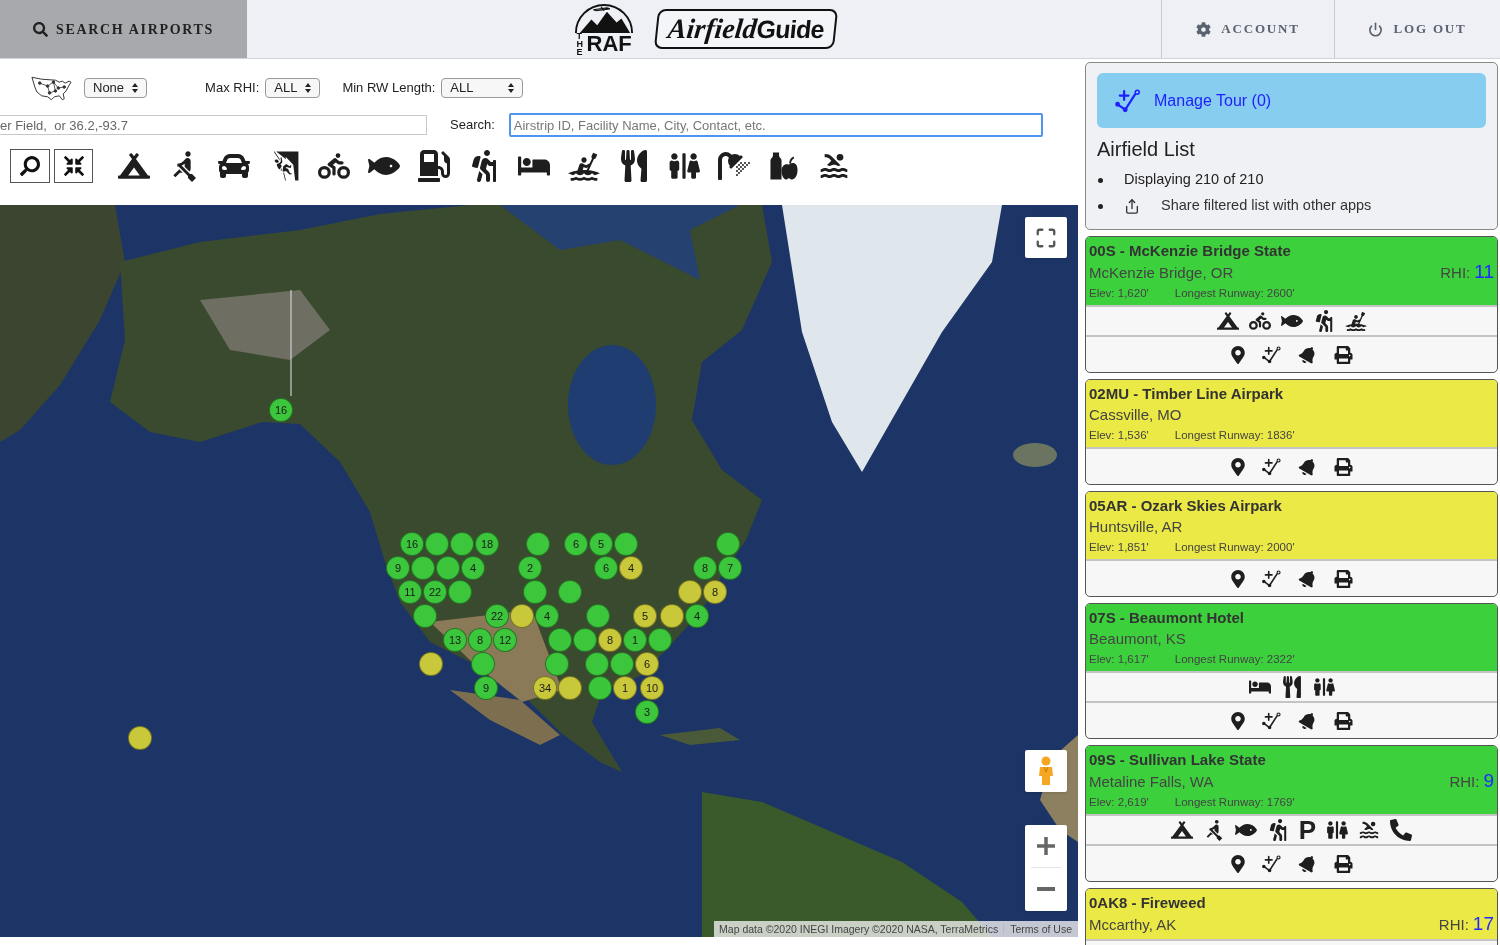 The height and width of the screenshot is (945, 1500). I want to click on runway-length-text: Longest Runway: 1836', so click(1234, 435).